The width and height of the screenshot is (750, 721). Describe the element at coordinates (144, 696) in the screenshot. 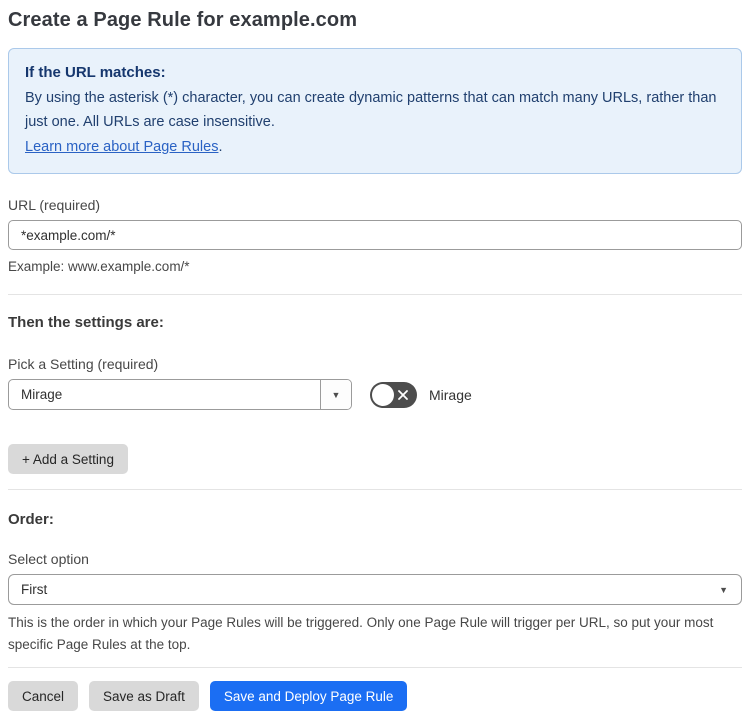

I see `save-as-draft-button: Save as Draft` at that location.